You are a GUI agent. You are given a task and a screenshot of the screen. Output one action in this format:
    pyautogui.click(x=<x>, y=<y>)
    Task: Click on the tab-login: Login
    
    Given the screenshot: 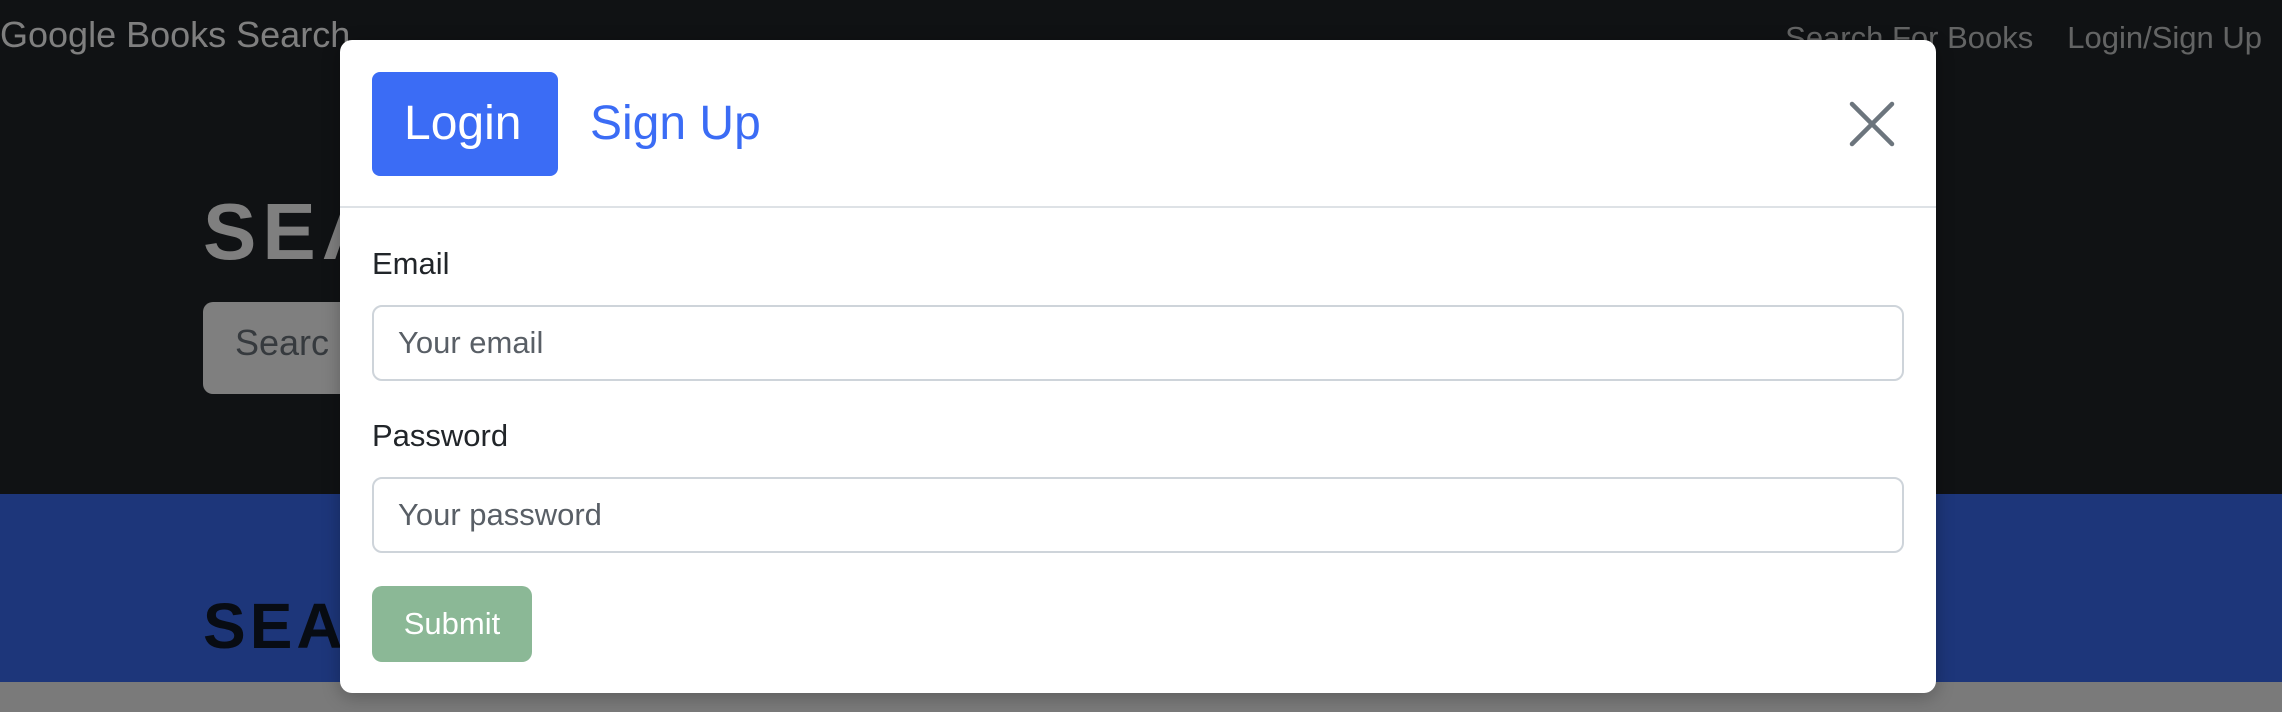 What is the action you would take?
    pyautogui.click(x=465, y=124)
    